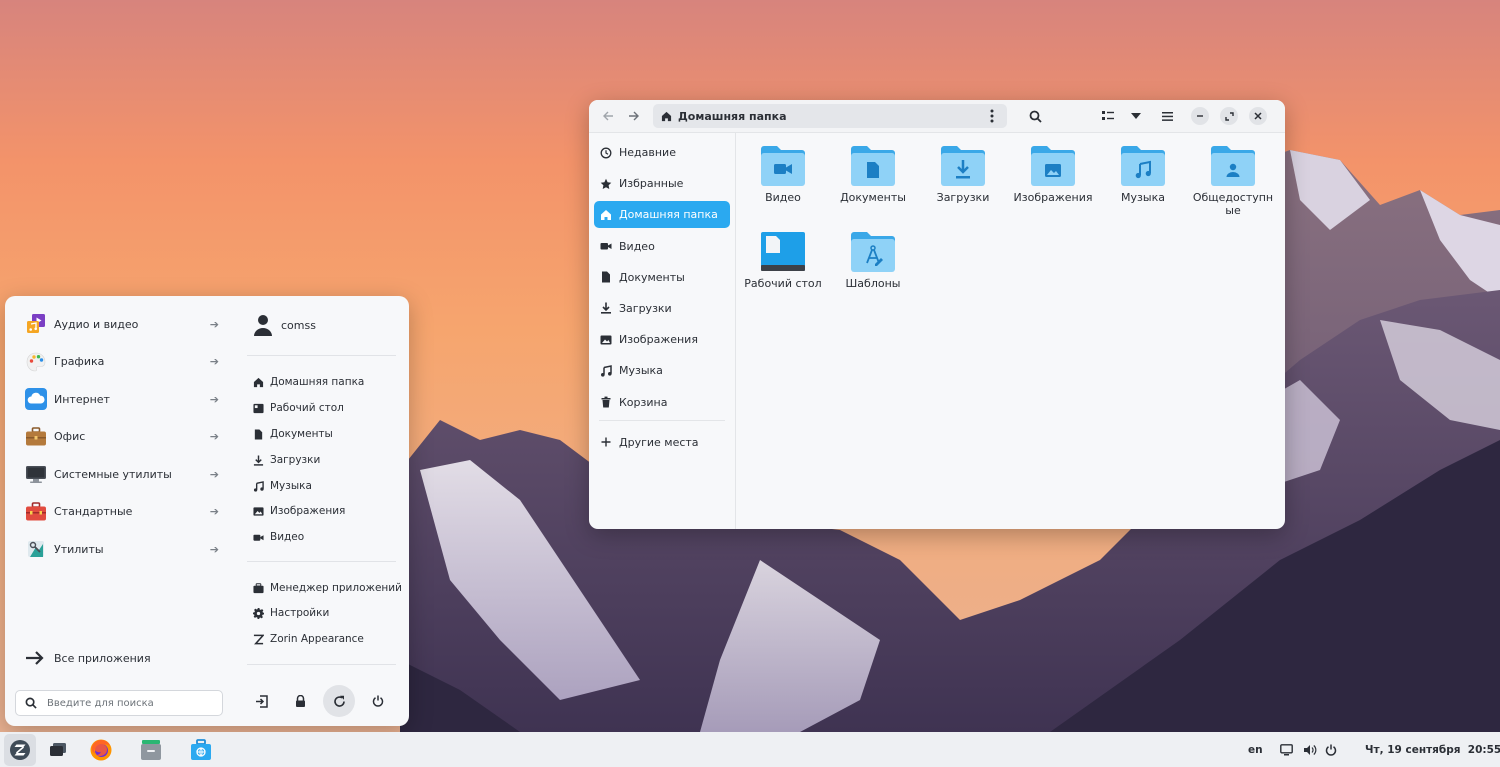  Describe the element at coordinates (662, 339) in the screenshot. I see `sidebar-item-pictures: Изображения` at that location.